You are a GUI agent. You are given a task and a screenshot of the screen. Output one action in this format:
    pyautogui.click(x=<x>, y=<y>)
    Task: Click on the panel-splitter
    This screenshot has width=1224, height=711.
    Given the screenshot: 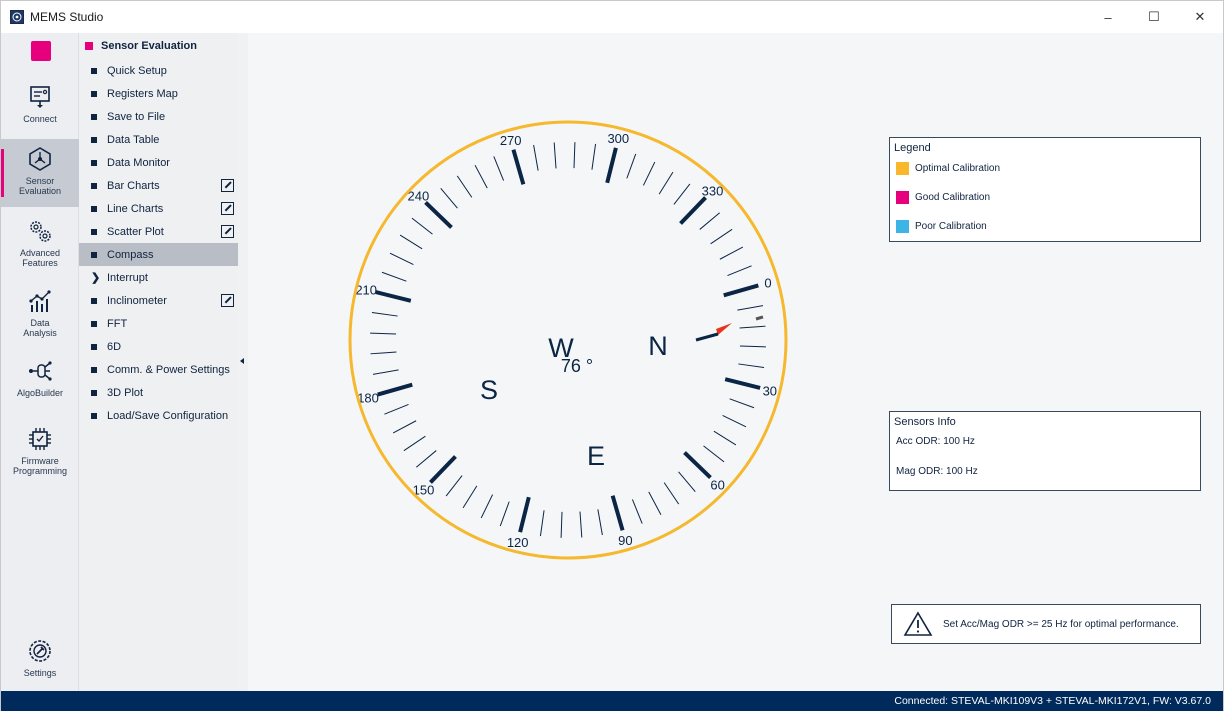 What is the action you would take?
    pyautogui.click(x=243, y=362)
    